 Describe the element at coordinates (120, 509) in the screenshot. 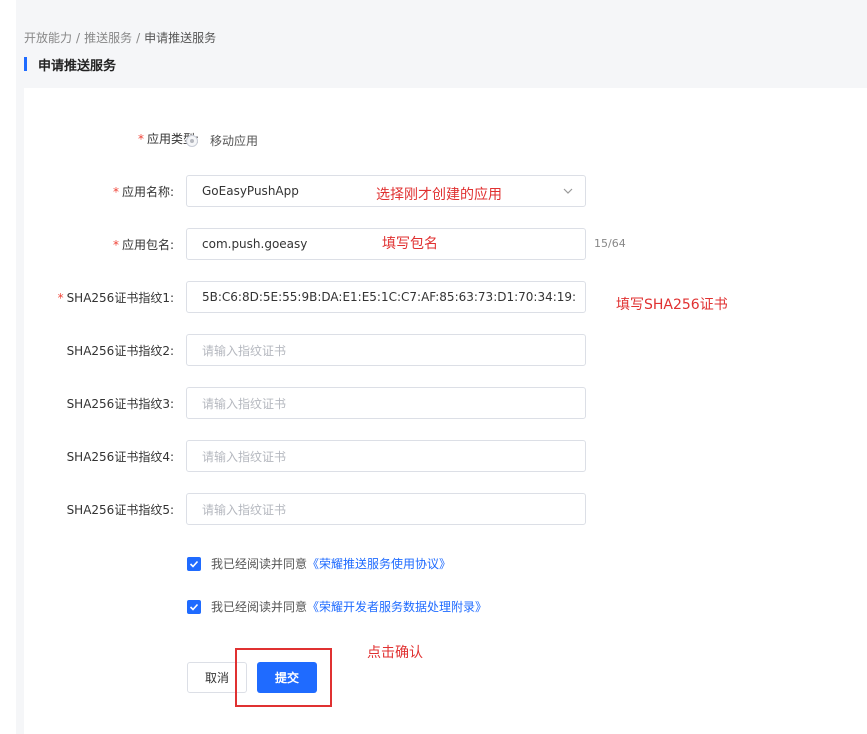

I see `sha5-label: SHA256证书指纹5:` at that location.